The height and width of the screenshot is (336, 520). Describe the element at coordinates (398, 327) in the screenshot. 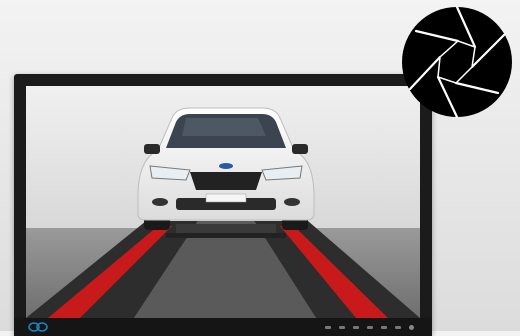

I see `osd-button-input` at that location.